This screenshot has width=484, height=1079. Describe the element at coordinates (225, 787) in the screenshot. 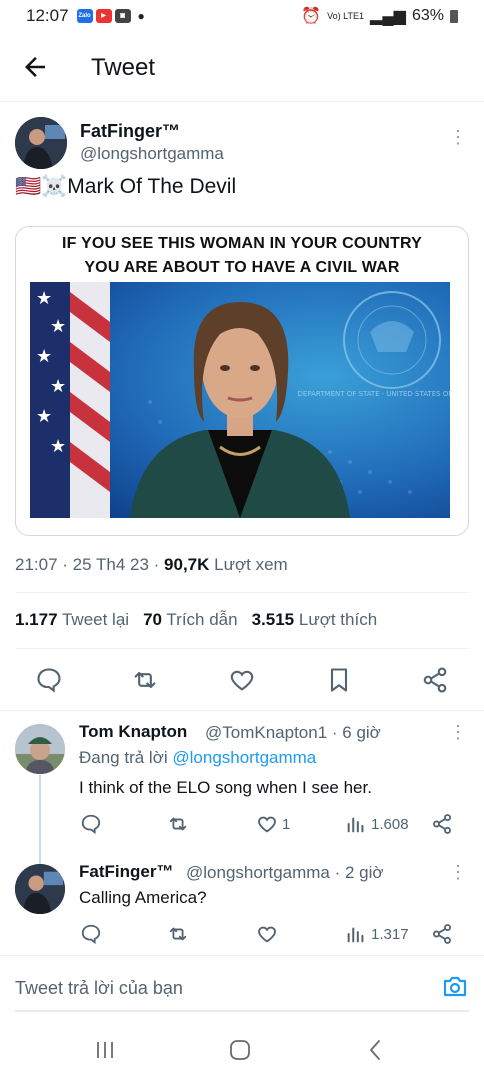

I see `reply-text: I think of the ELO song when I see her.` at that location.